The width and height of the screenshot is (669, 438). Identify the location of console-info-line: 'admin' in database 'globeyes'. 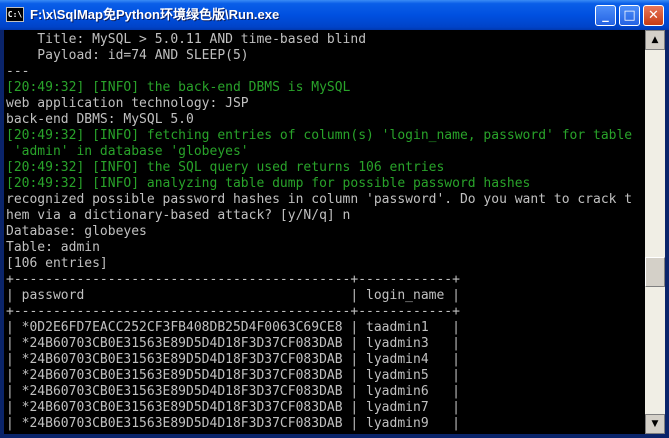
(127, 151).